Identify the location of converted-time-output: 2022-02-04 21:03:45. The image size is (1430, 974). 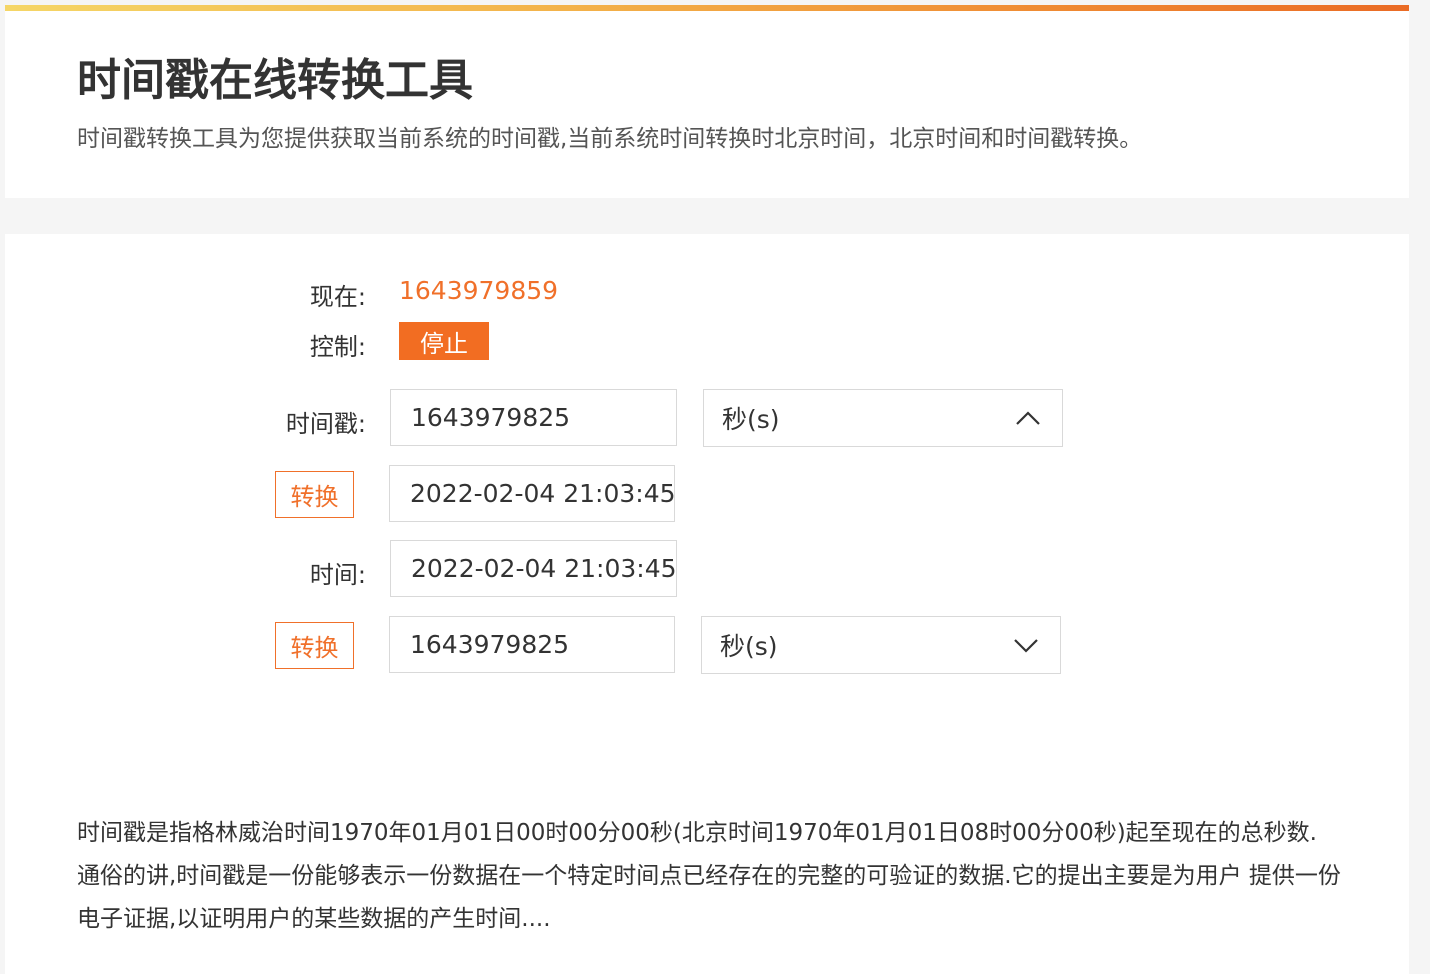
(532, 493).